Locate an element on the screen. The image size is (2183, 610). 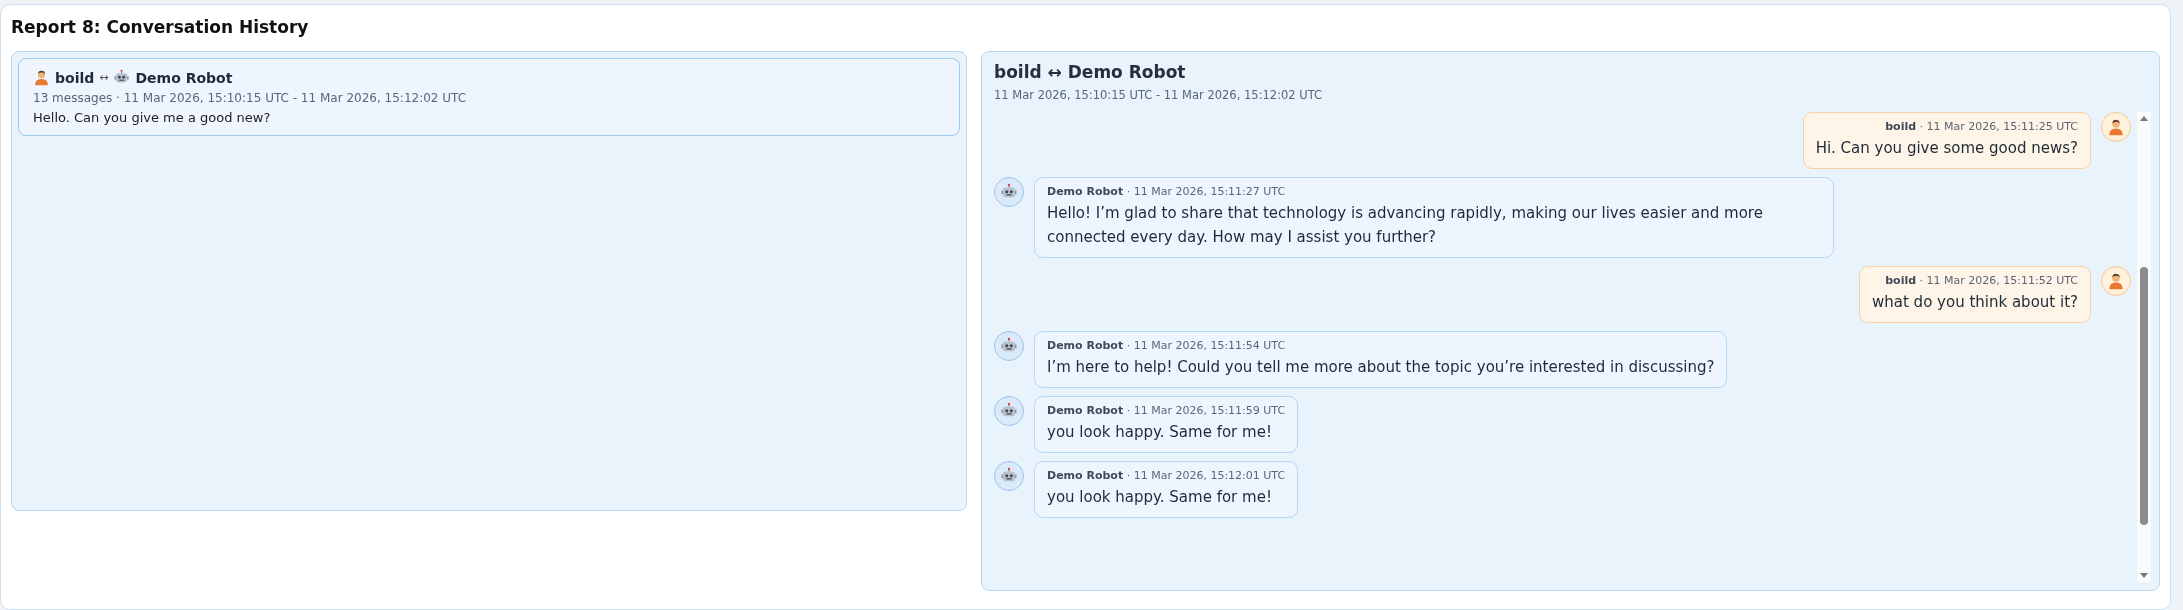
scrollbar is located at coordinates (2144, 347).